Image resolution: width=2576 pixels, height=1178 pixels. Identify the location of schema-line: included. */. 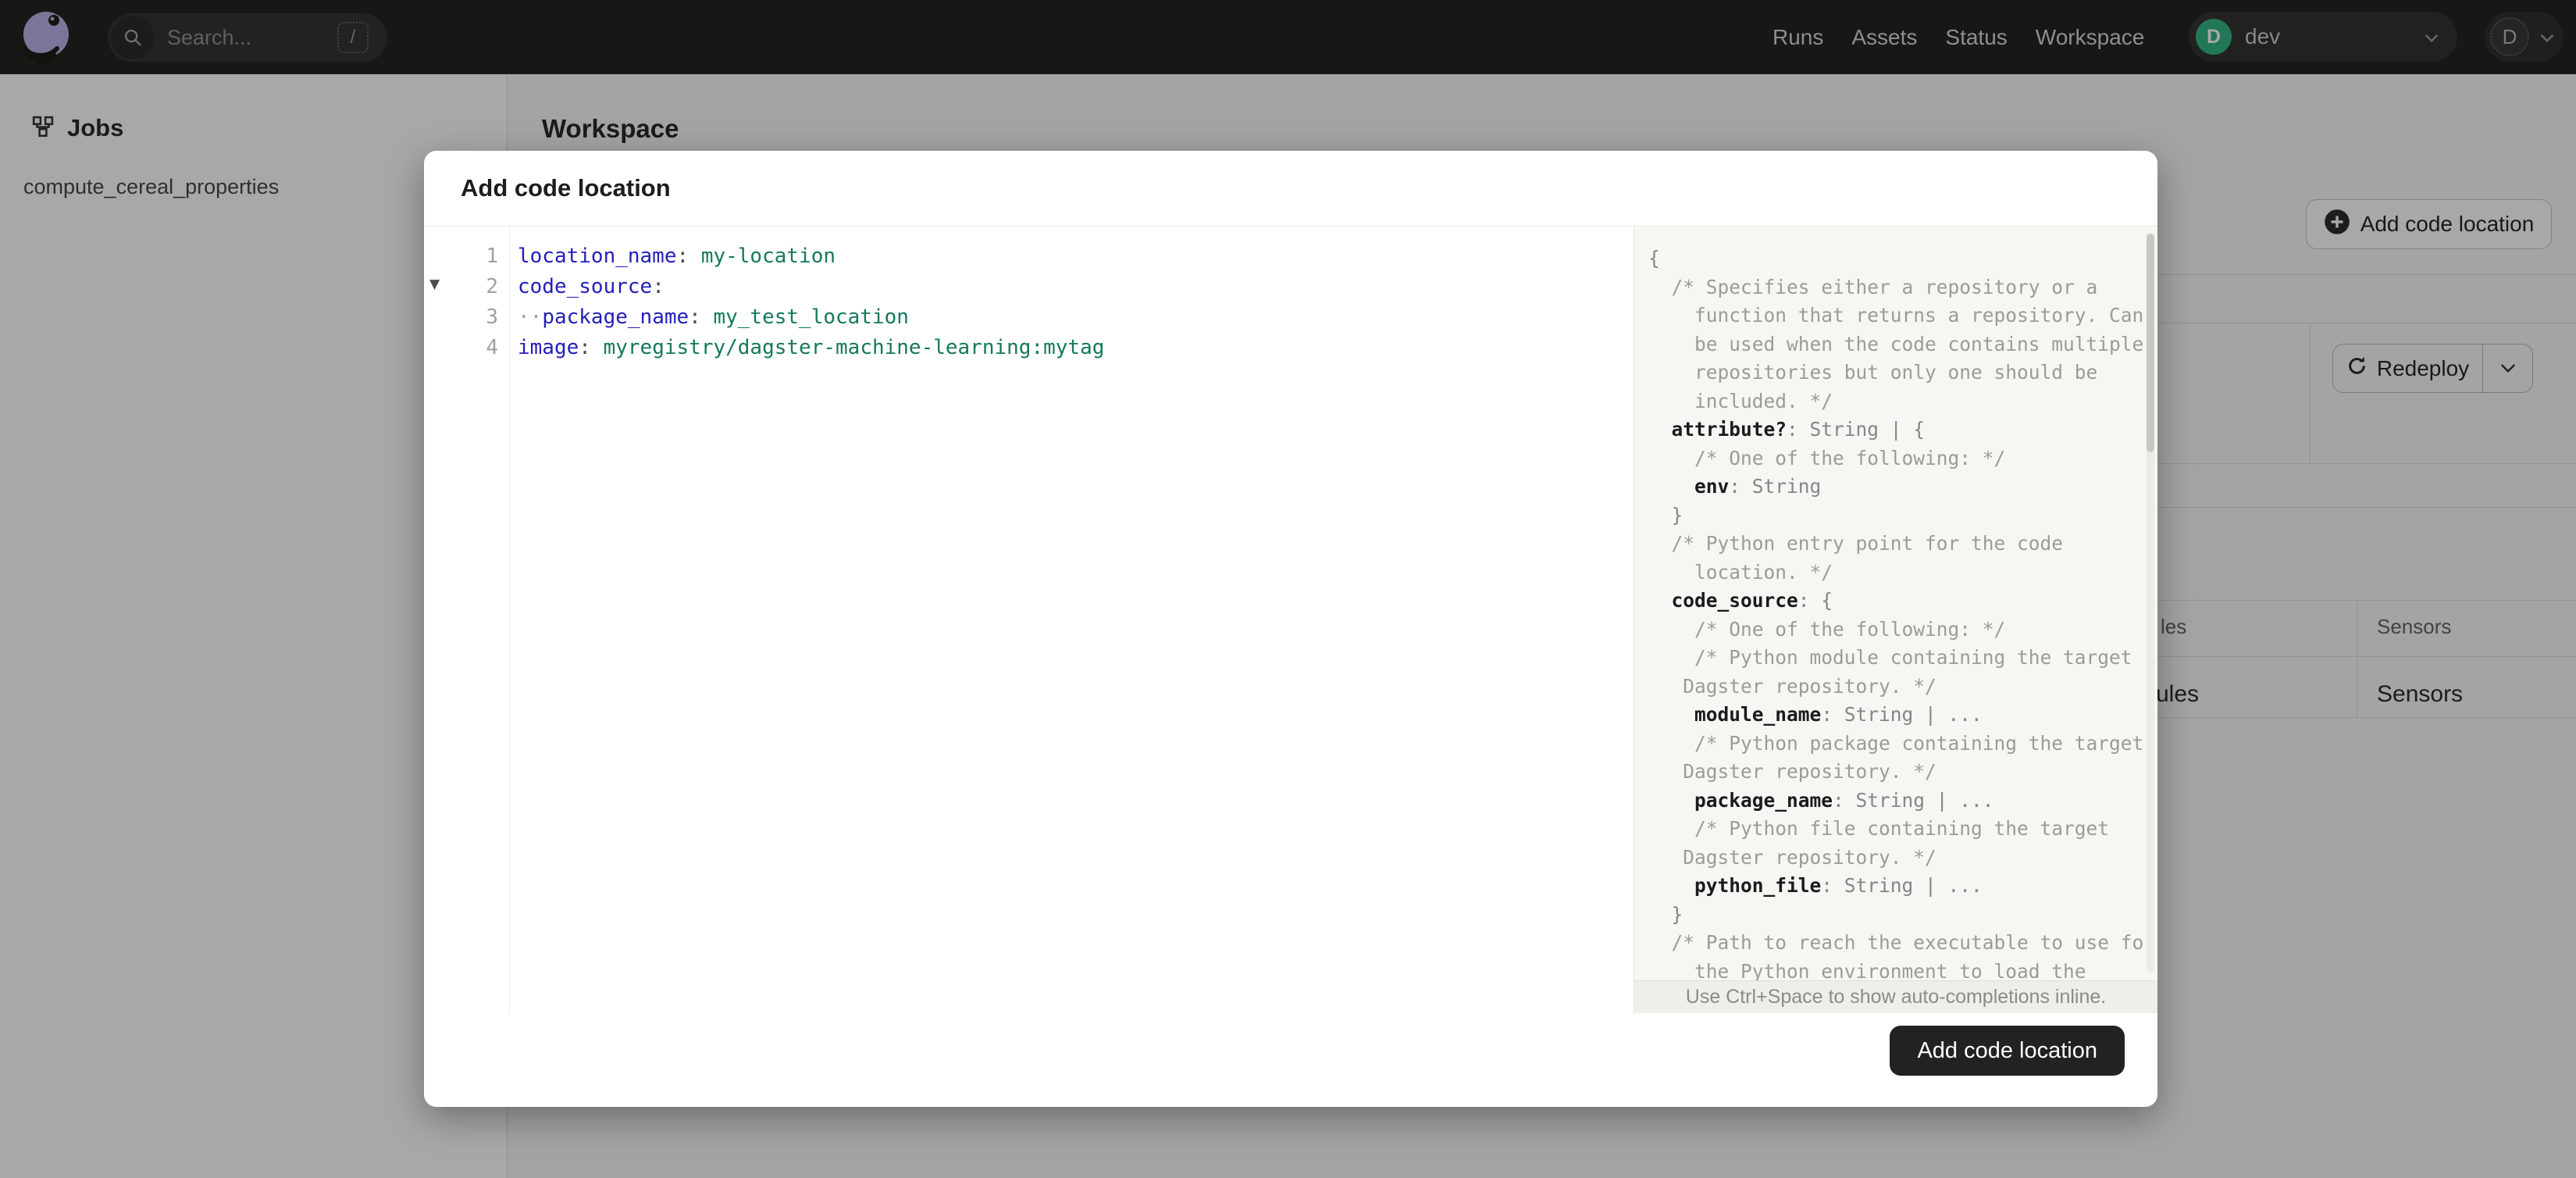
(1741, 400).